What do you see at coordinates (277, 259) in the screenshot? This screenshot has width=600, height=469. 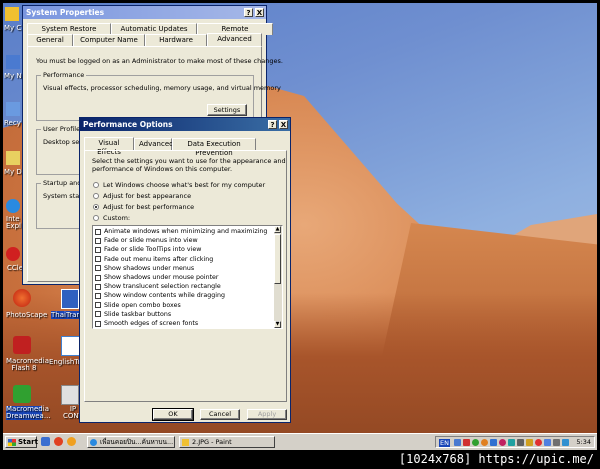 I see `scroll-thumb` at bounding box center [277, 259].